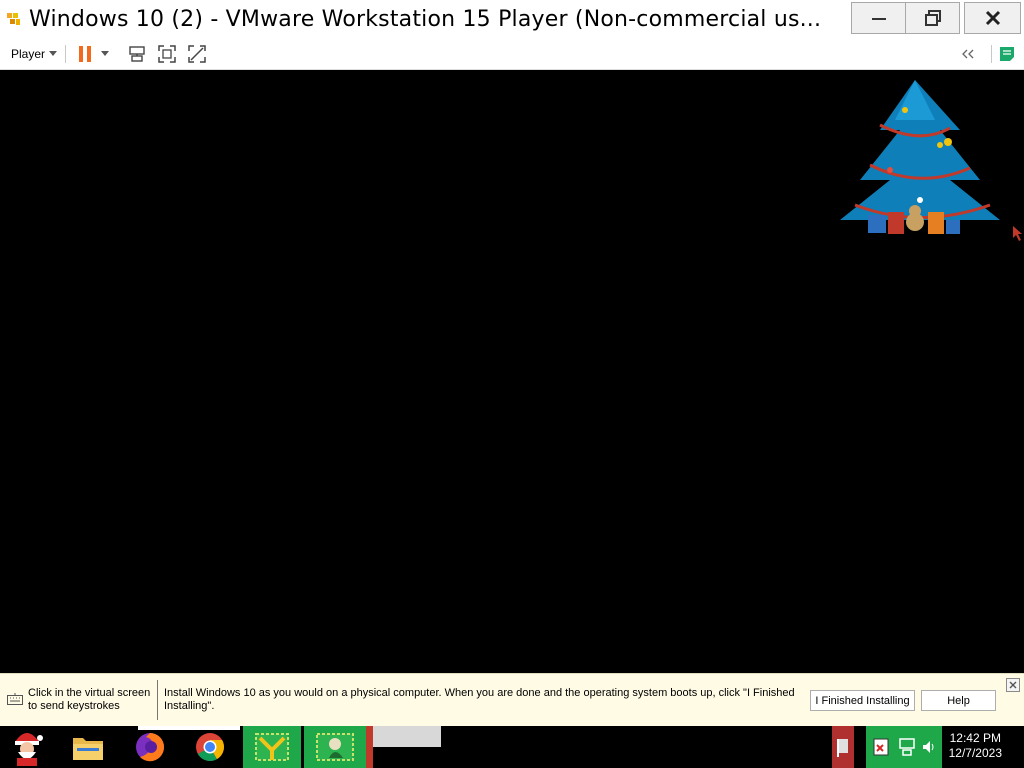  I want to click on unity-button, so click(197, 54).